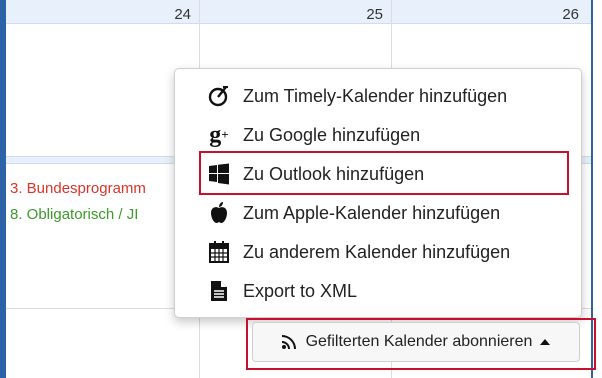  What do you see at coordinates (102, 12) in the screenshot?
I see `day-header-24: 24` at bounding box center [102, 12].